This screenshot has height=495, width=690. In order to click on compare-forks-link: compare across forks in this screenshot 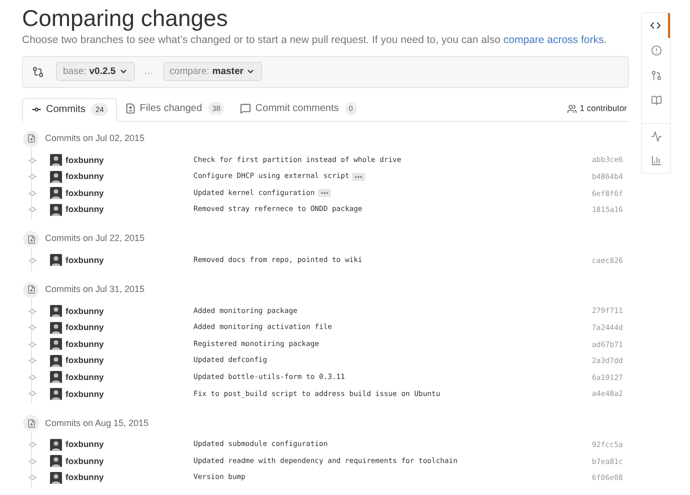, I will do `click(553, 40)`.